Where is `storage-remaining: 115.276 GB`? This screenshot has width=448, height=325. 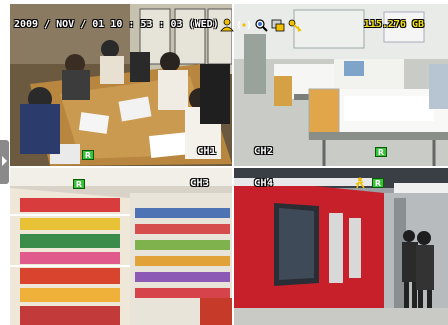
storage-remaining: 115.276 GB is located at coordinates (393, 24).